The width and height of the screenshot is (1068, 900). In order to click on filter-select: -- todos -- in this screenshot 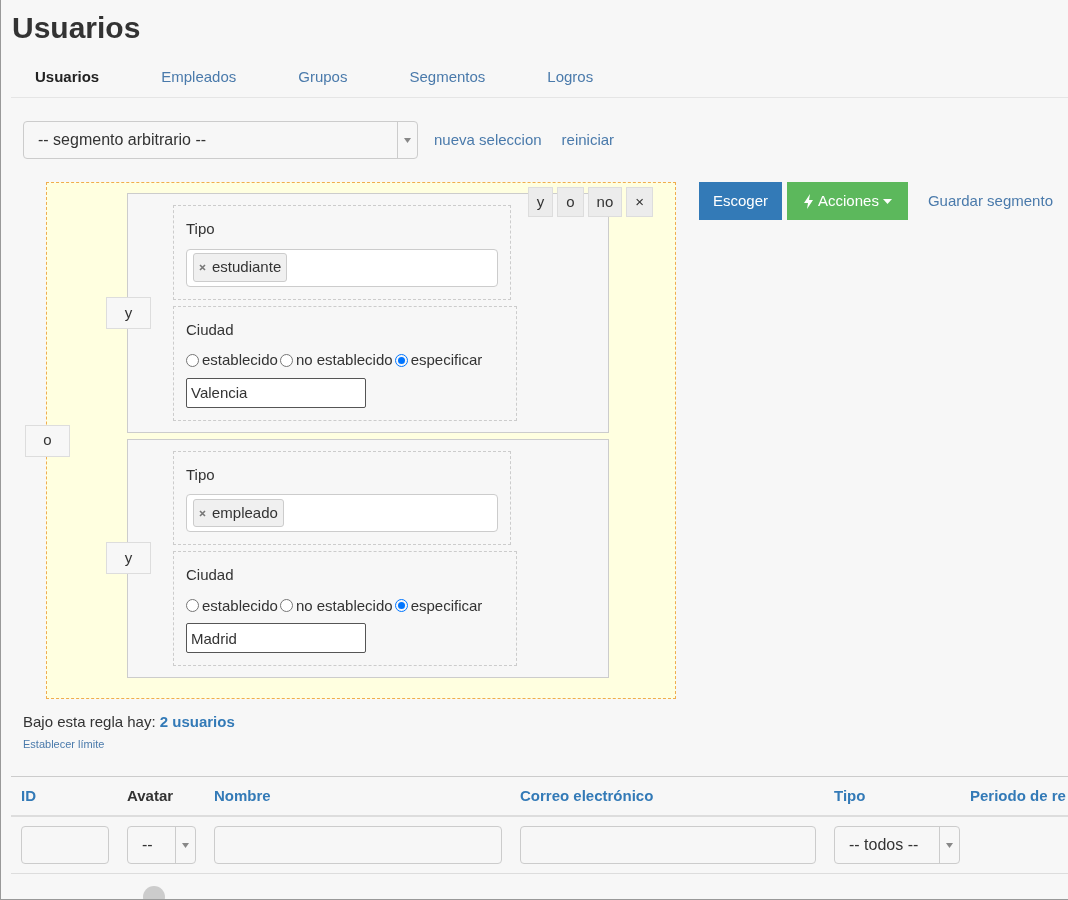, I will do `click(897, 845)`.